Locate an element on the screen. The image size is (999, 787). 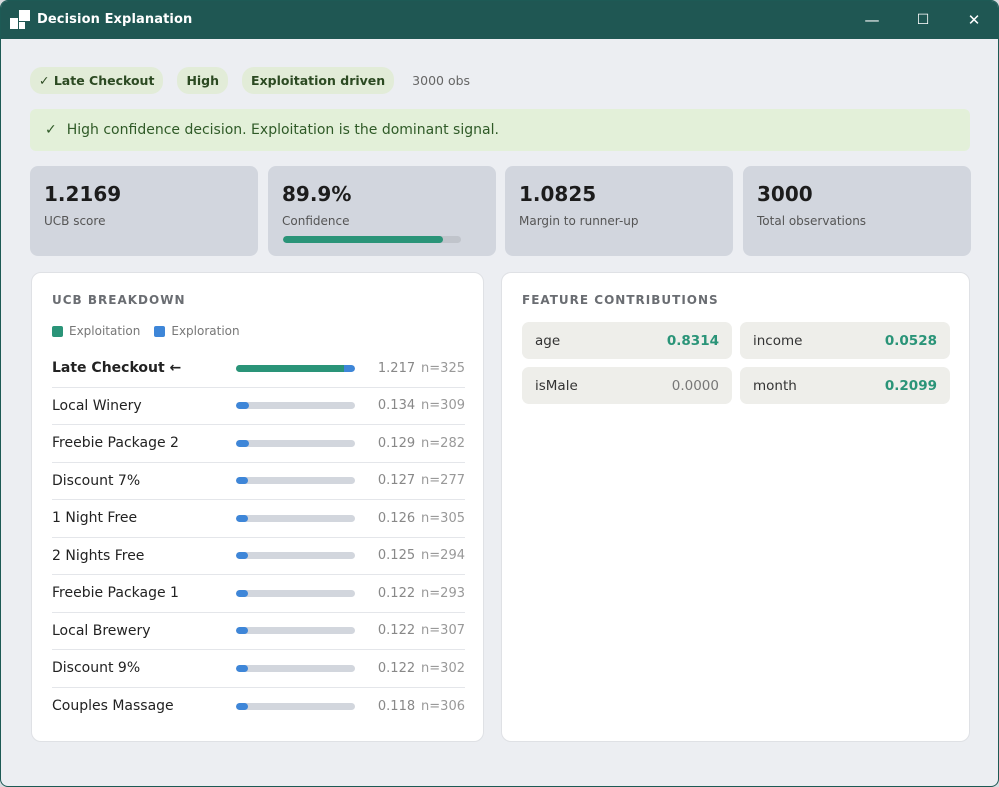
stat-label: UCB score is located at coordinates (75, 221).